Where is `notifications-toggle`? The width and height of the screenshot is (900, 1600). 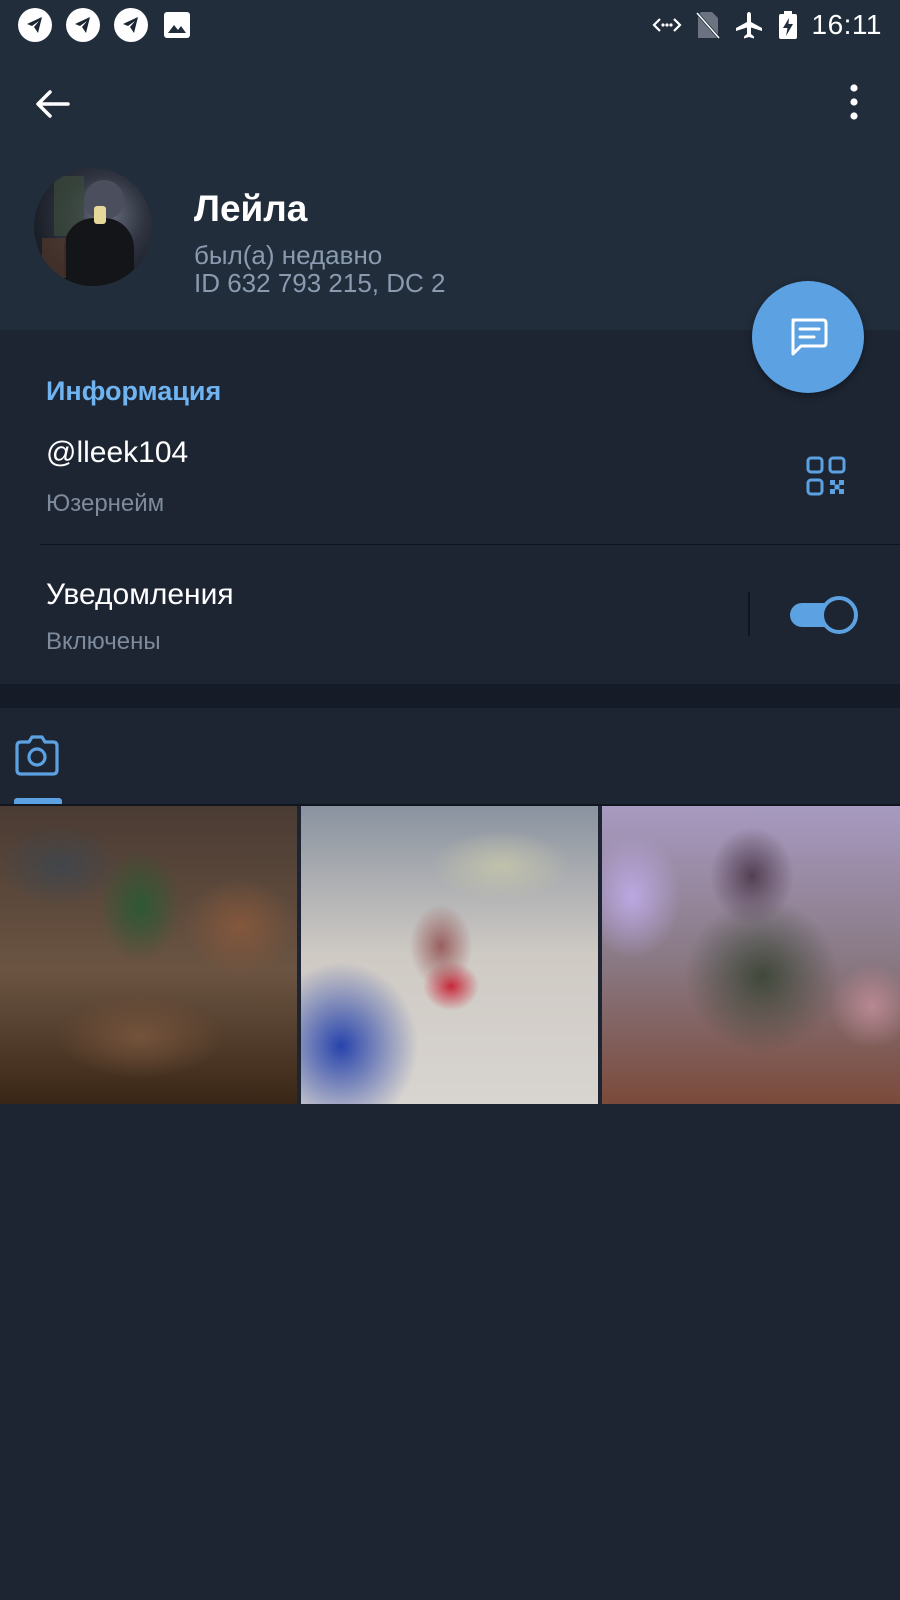 notifications-toggle is located at coordinates (824, 615).